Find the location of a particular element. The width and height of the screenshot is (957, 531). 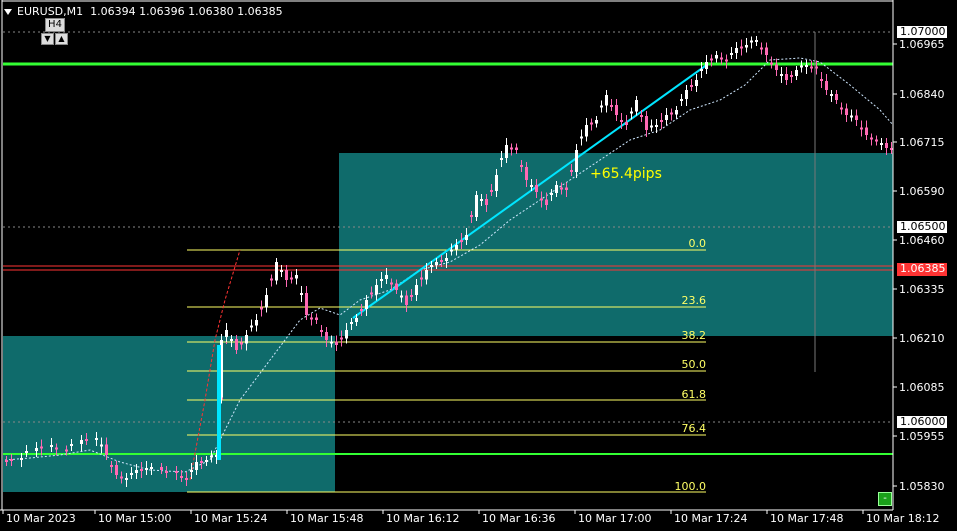

fib-level-61-8: 61.8 is located at coordinates (694, 394).